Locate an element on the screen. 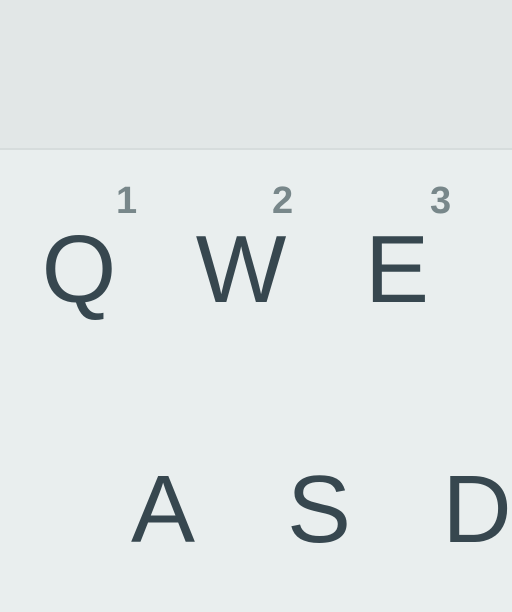 Image resolution: width=512 pixels, height=612 pixels. key-e: E 3 is located at coordinates (397, 277).